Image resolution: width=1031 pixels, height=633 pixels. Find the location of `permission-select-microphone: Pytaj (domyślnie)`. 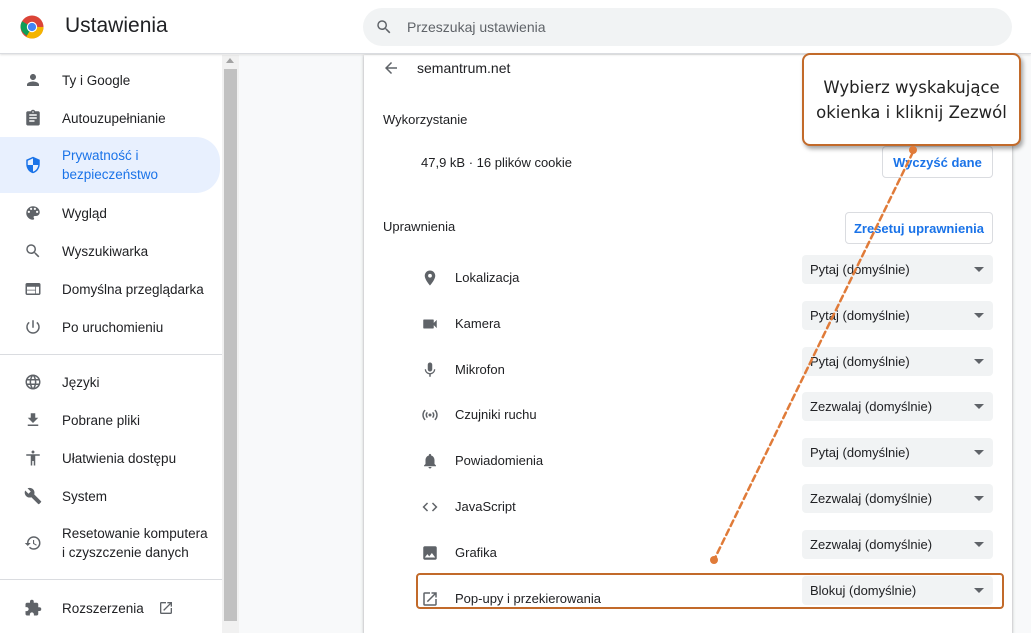

permission-select-microphone: Pytaj (domyślnie) is located at coordinates (897, 361).